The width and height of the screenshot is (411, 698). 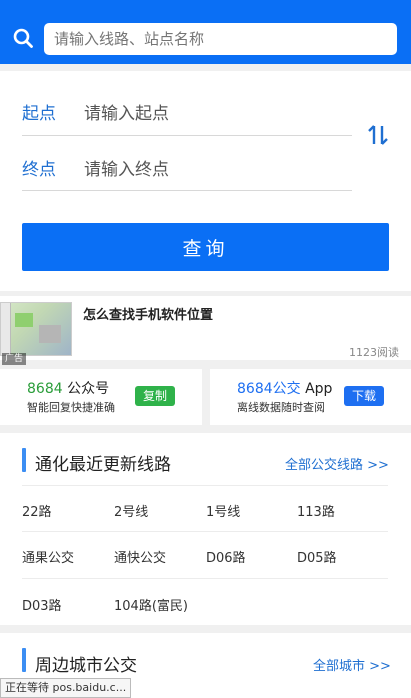 What do you see at coordinates (226, 556) in the screenshot?
I see `route-link: D06路` at bounding box center [226, 556].